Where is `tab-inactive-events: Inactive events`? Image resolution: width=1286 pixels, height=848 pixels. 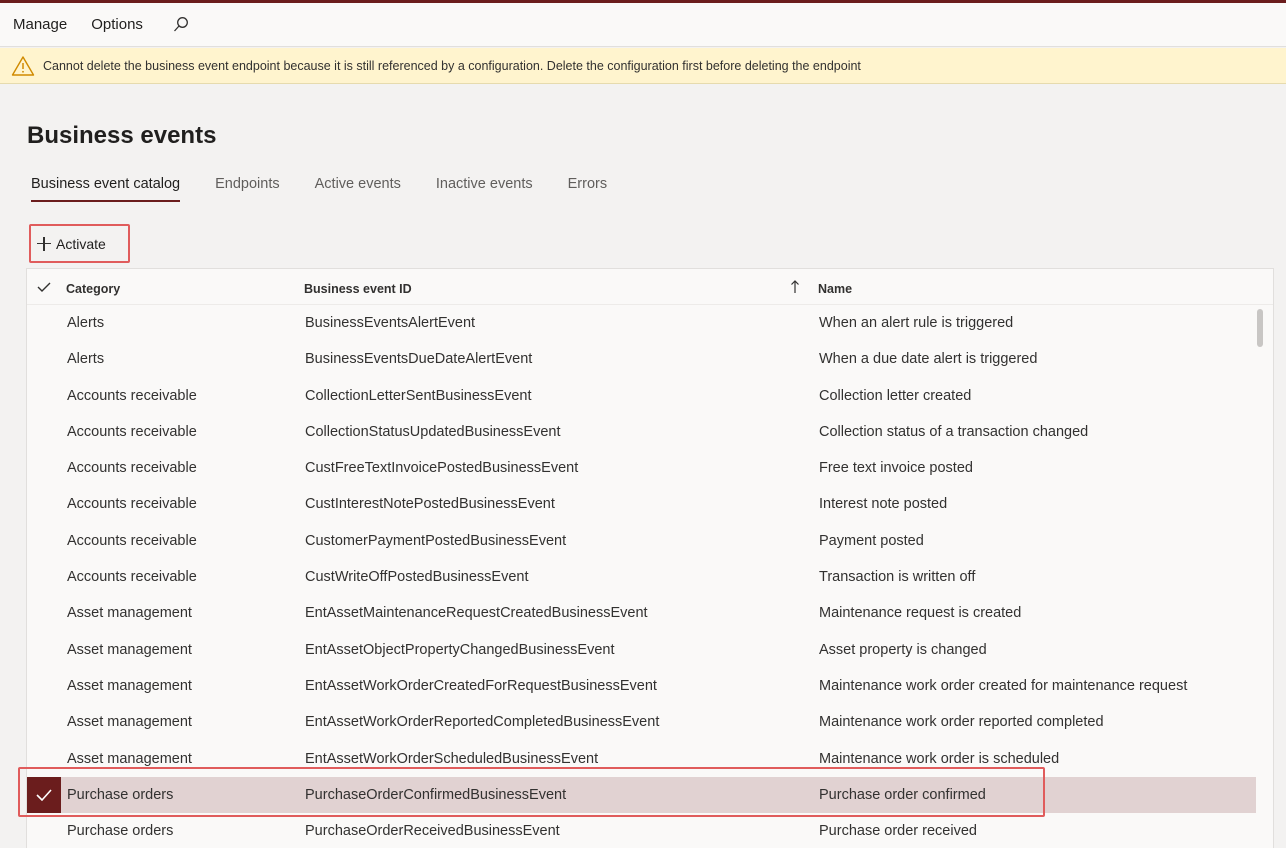
tab-inactive-events: Inactive events is located at coordinates (484, 189).